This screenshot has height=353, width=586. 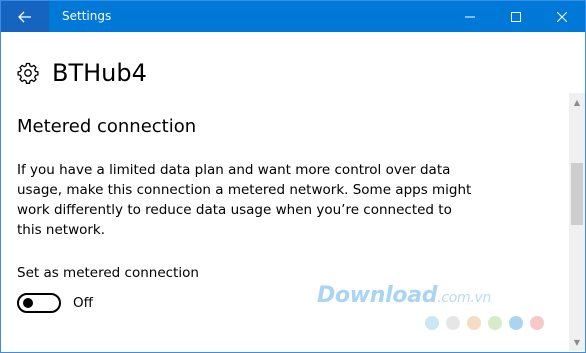 What do you see at coordinates (577, 194) in the screenshot?
I see `scroll-thumb` at bounding box center [577, 194].